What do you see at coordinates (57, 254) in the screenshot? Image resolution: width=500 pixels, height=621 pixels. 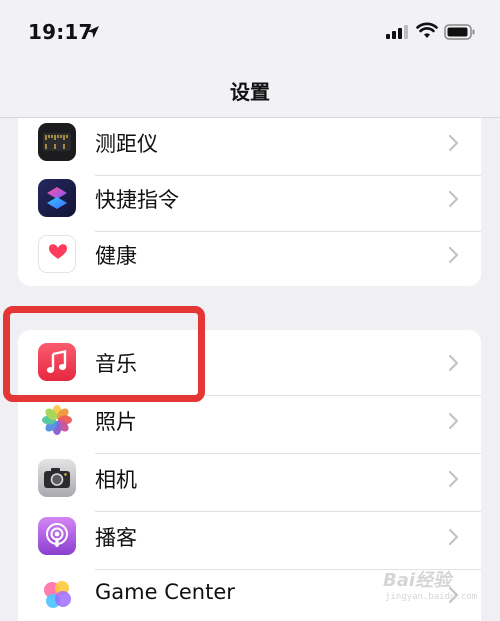 I see `health-icon` at bounding box center [57, 254].